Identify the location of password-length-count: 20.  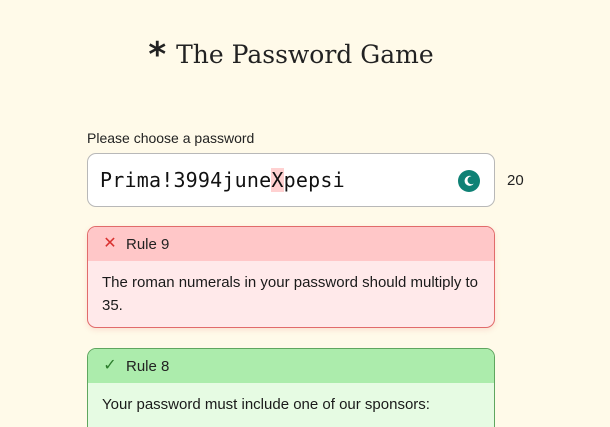
(515, 180).